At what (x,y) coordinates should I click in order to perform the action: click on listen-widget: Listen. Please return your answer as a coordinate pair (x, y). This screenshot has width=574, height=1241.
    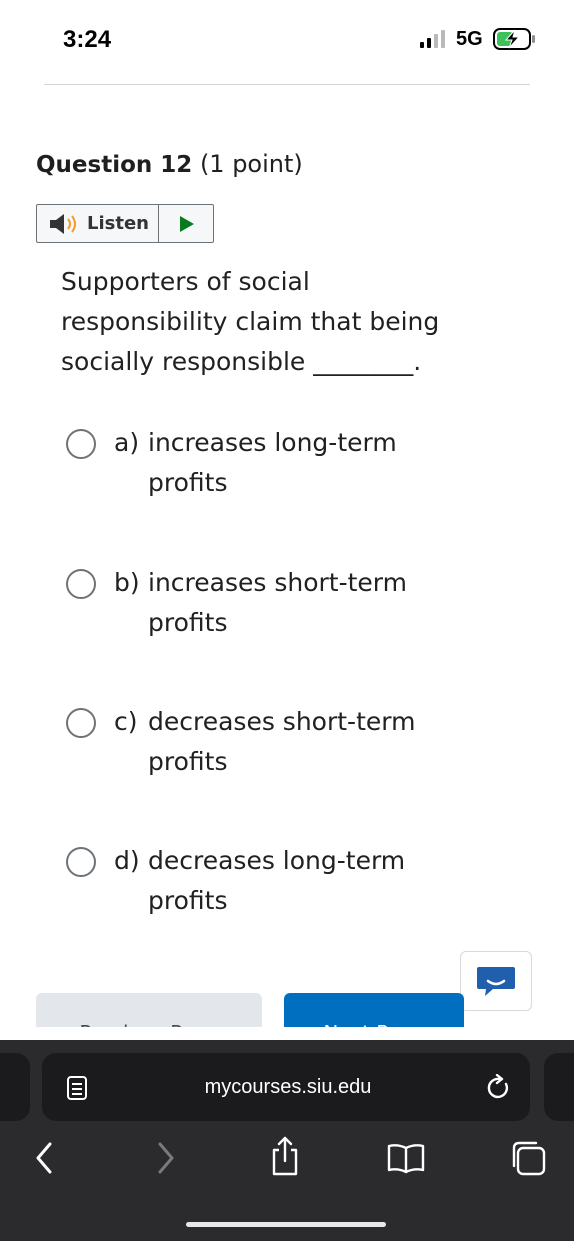
    Looking at the image, I should click on (125, 223).